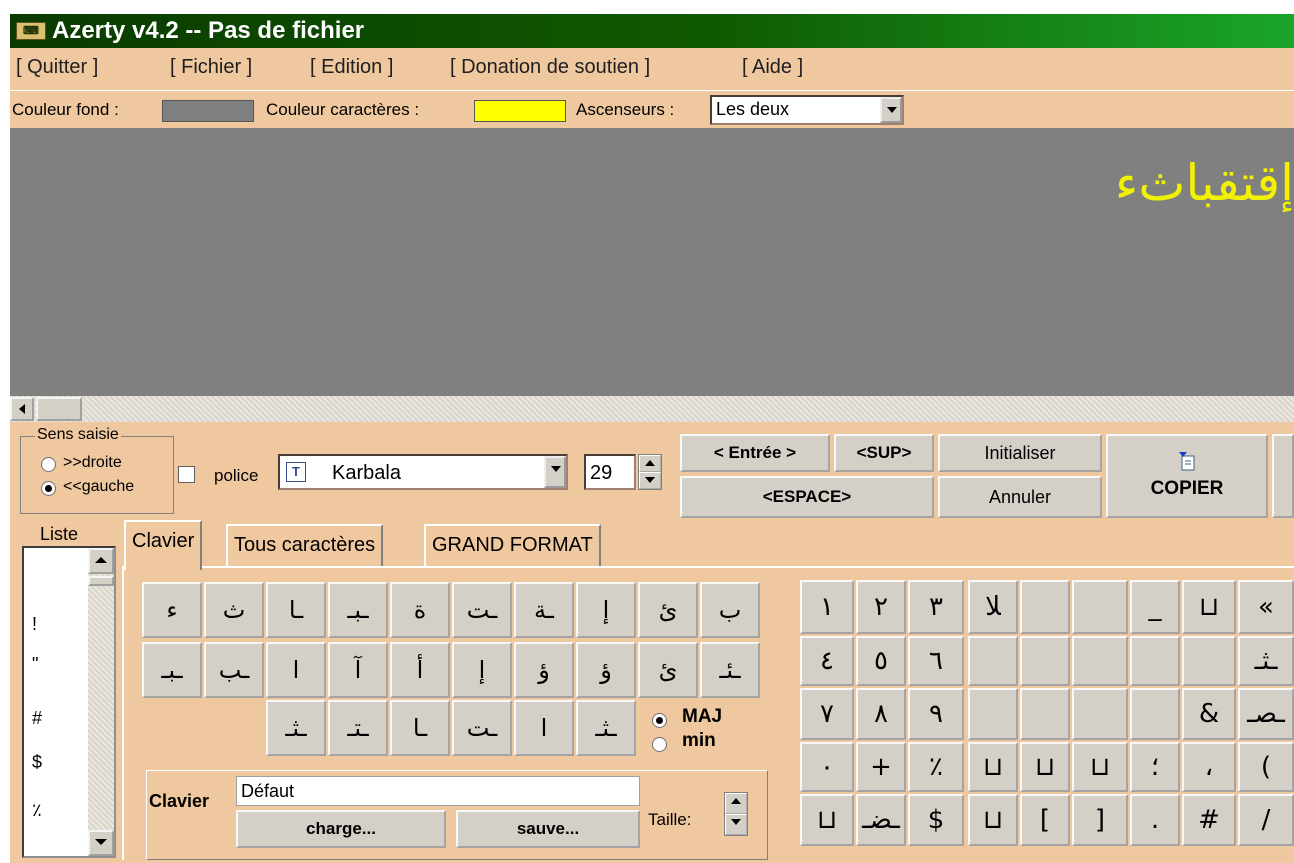  I want to click on menu-fichier: [ Fichier ], so click(211, 67).